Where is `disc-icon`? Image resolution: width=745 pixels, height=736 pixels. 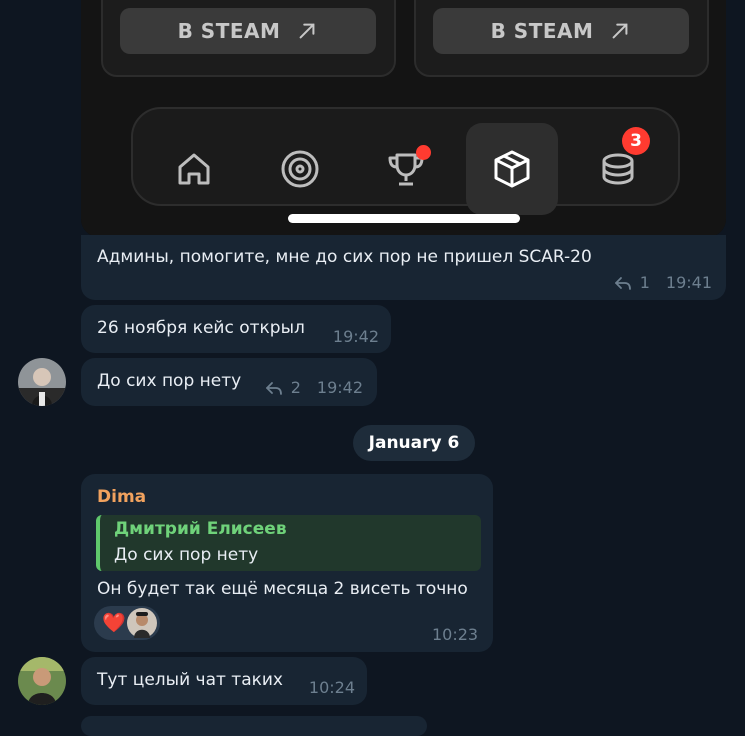
disc-icon is located at coordinates (300, 169).